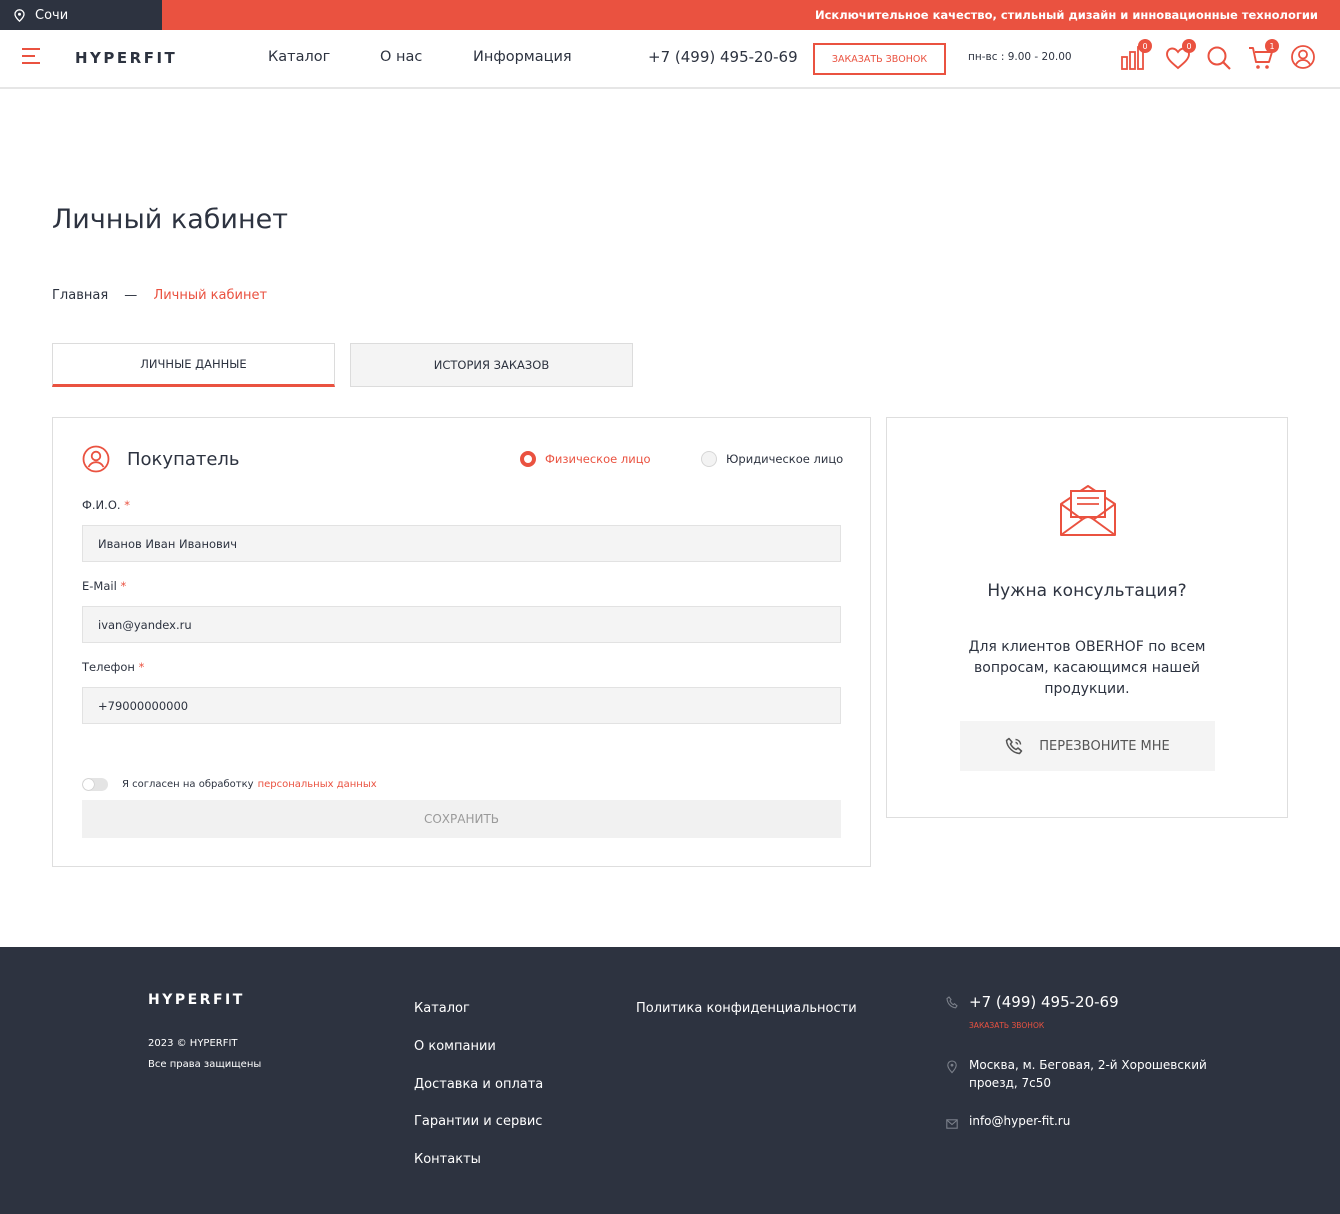  I want to click on favorites-button: 0, so click(1180, 55).